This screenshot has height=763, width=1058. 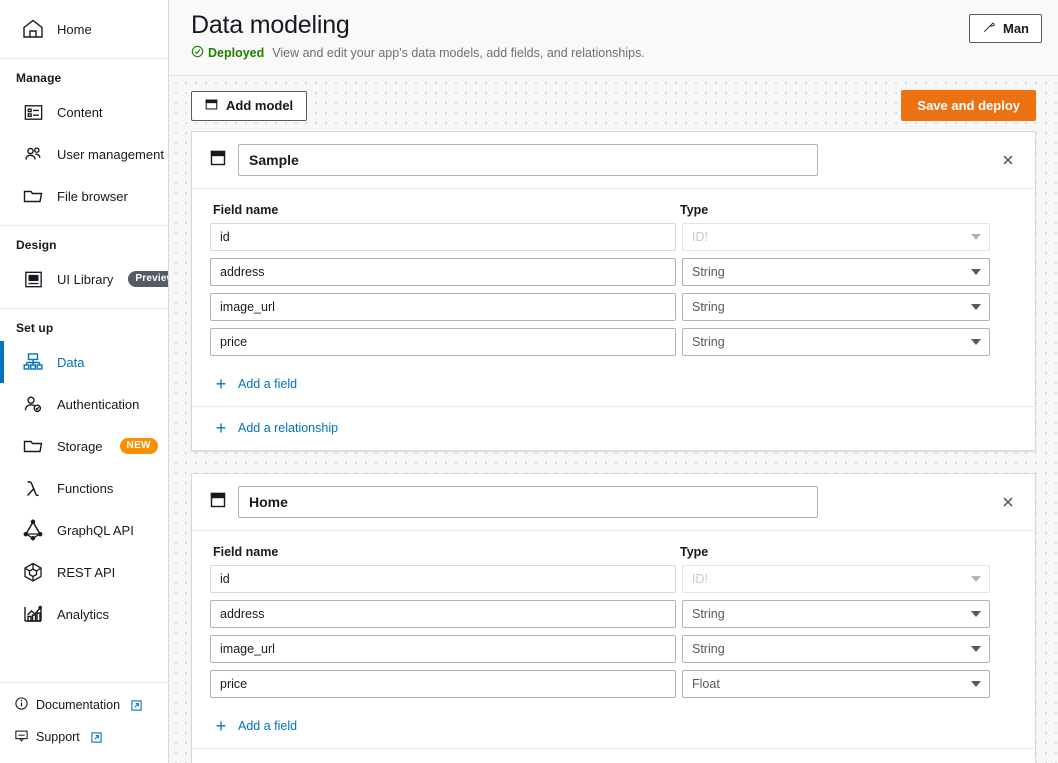 I want to click on manage-button: Man, so click(x=1005, y=28).